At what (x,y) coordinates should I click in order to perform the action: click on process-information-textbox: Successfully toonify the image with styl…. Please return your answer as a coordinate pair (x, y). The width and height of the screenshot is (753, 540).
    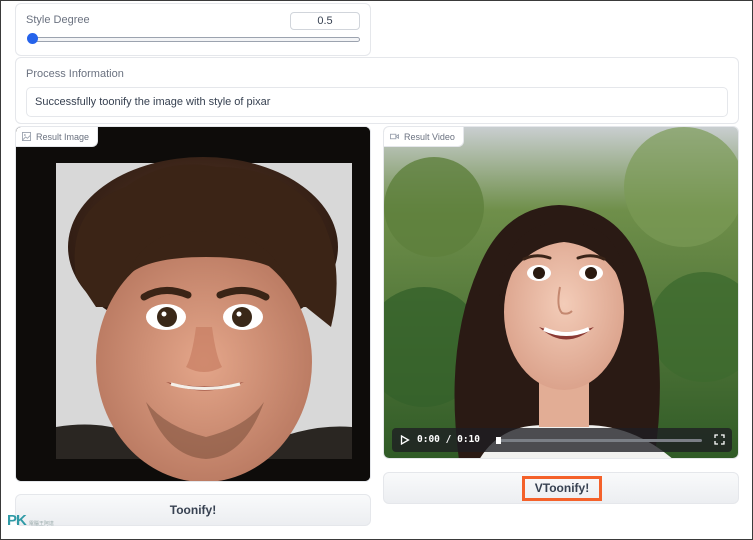
    Looking at the image, I should click on (377, 102).